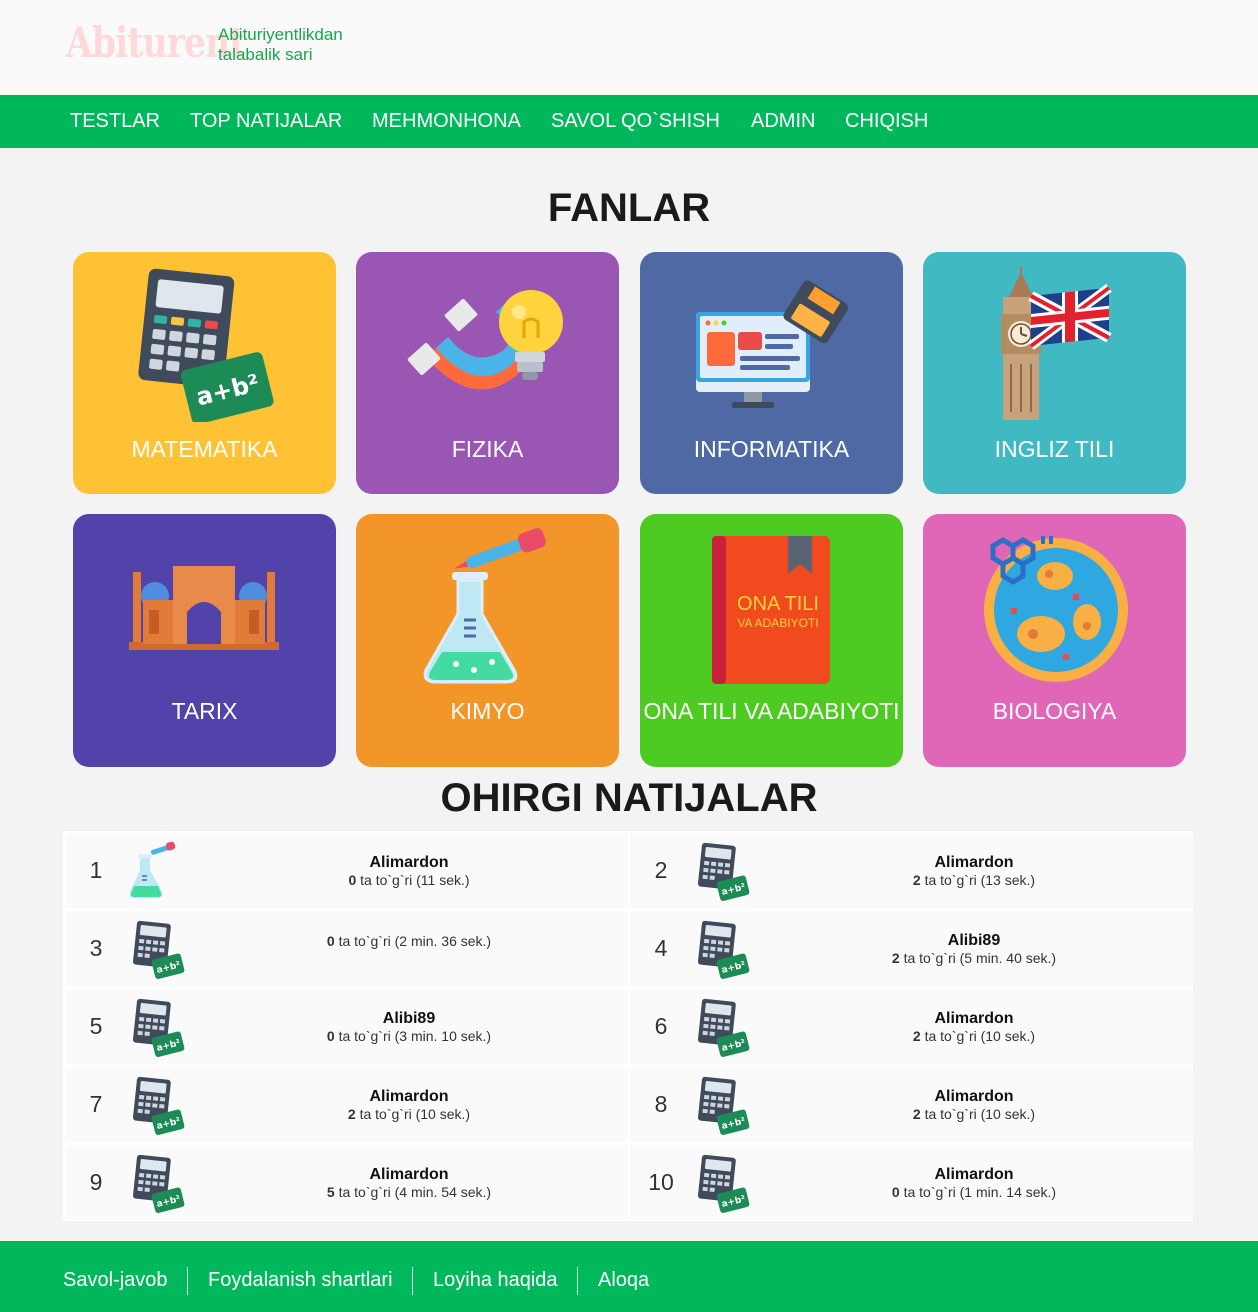 The width and height of the screenshot is (1258, 1312). Describe the element at coordinates (911, 1104) in the screenshot. I see `result-item: 8 a+b² Alimardon 2 ta to`g`ri (10 sek.)` at that location.